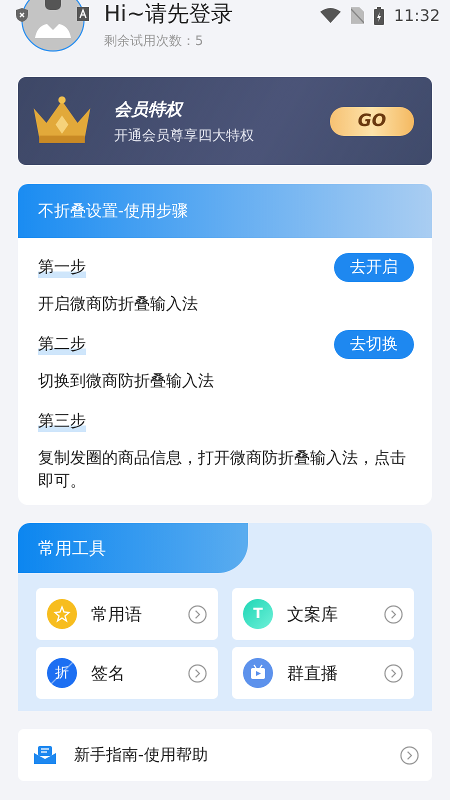 The width and height of the screenshot is (450, 800). I want to click on tool-item: T 文案库, so click(323, 614).